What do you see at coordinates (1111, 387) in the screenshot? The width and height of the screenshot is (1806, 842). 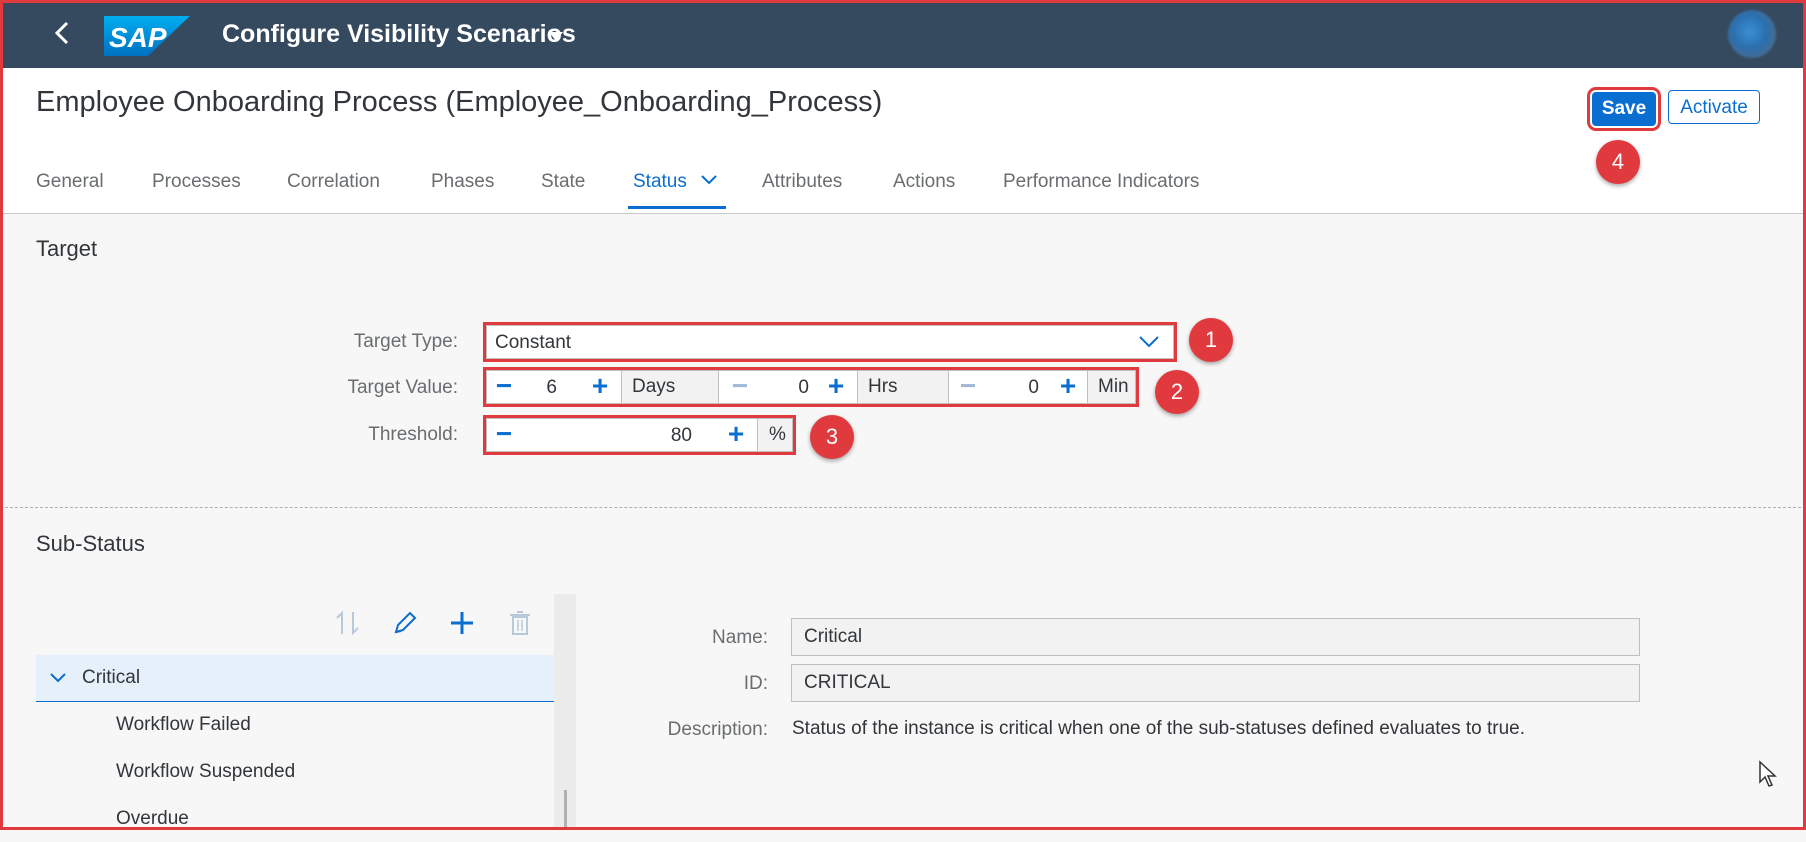 I see `min-unit: Min` at bounding box center [1111, 387].